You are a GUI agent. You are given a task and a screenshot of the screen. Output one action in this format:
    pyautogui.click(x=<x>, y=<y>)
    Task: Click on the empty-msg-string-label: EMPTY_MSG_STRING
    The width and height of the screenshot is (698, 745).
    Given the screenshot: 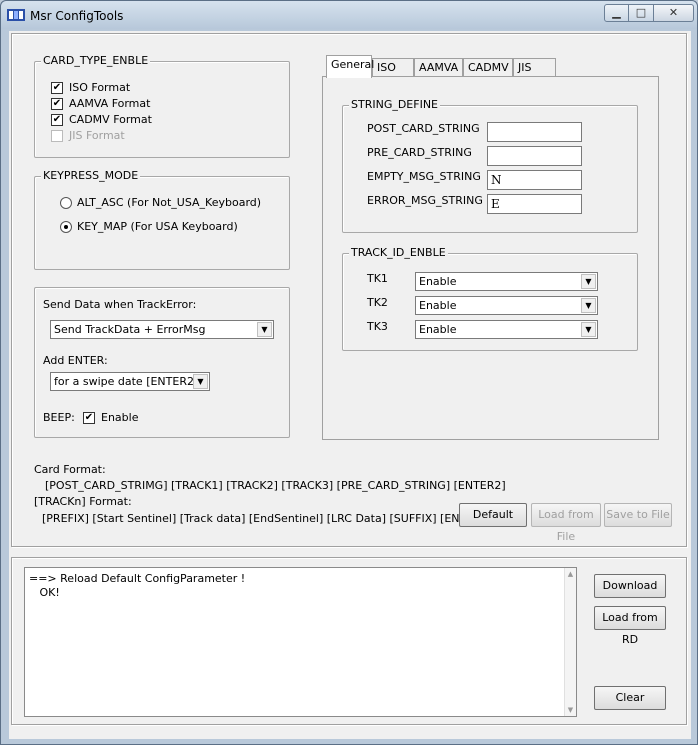 What is the action you would take?
    pyautogui.click(x=424, y=176)
    